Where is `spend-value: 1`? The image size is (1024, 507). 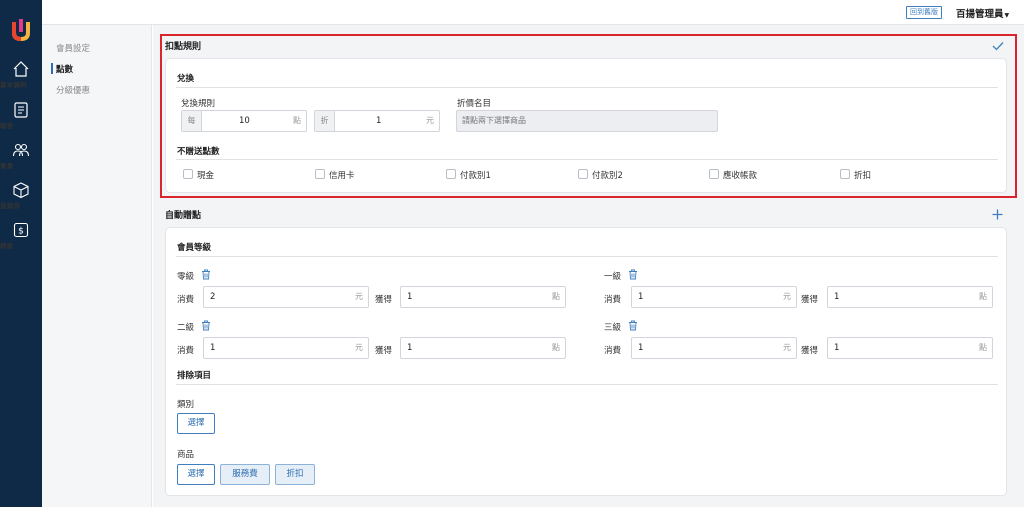 spend-value: 1 is located at coordinates (641, 348).